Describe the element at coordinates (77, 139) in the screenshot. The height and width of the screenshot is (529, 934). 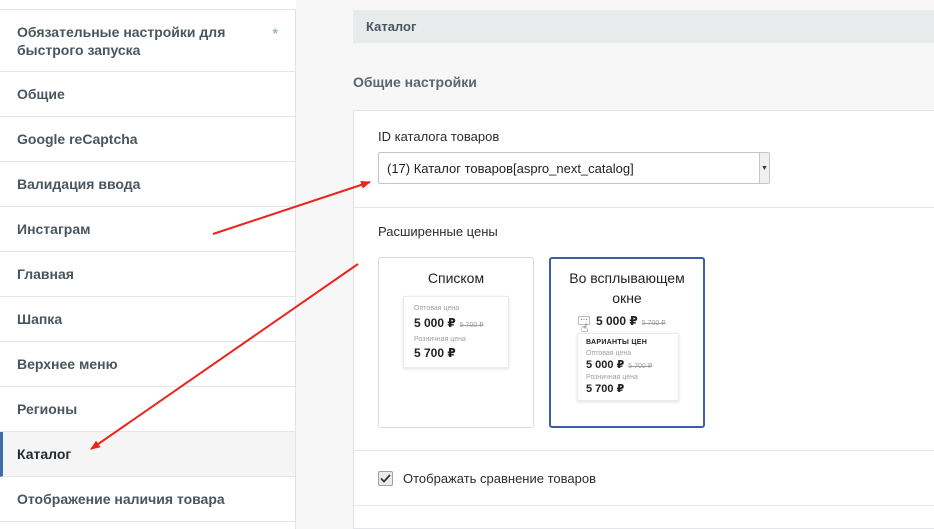
I see `sidebar-item-label: Google reCaptcha` at that location.